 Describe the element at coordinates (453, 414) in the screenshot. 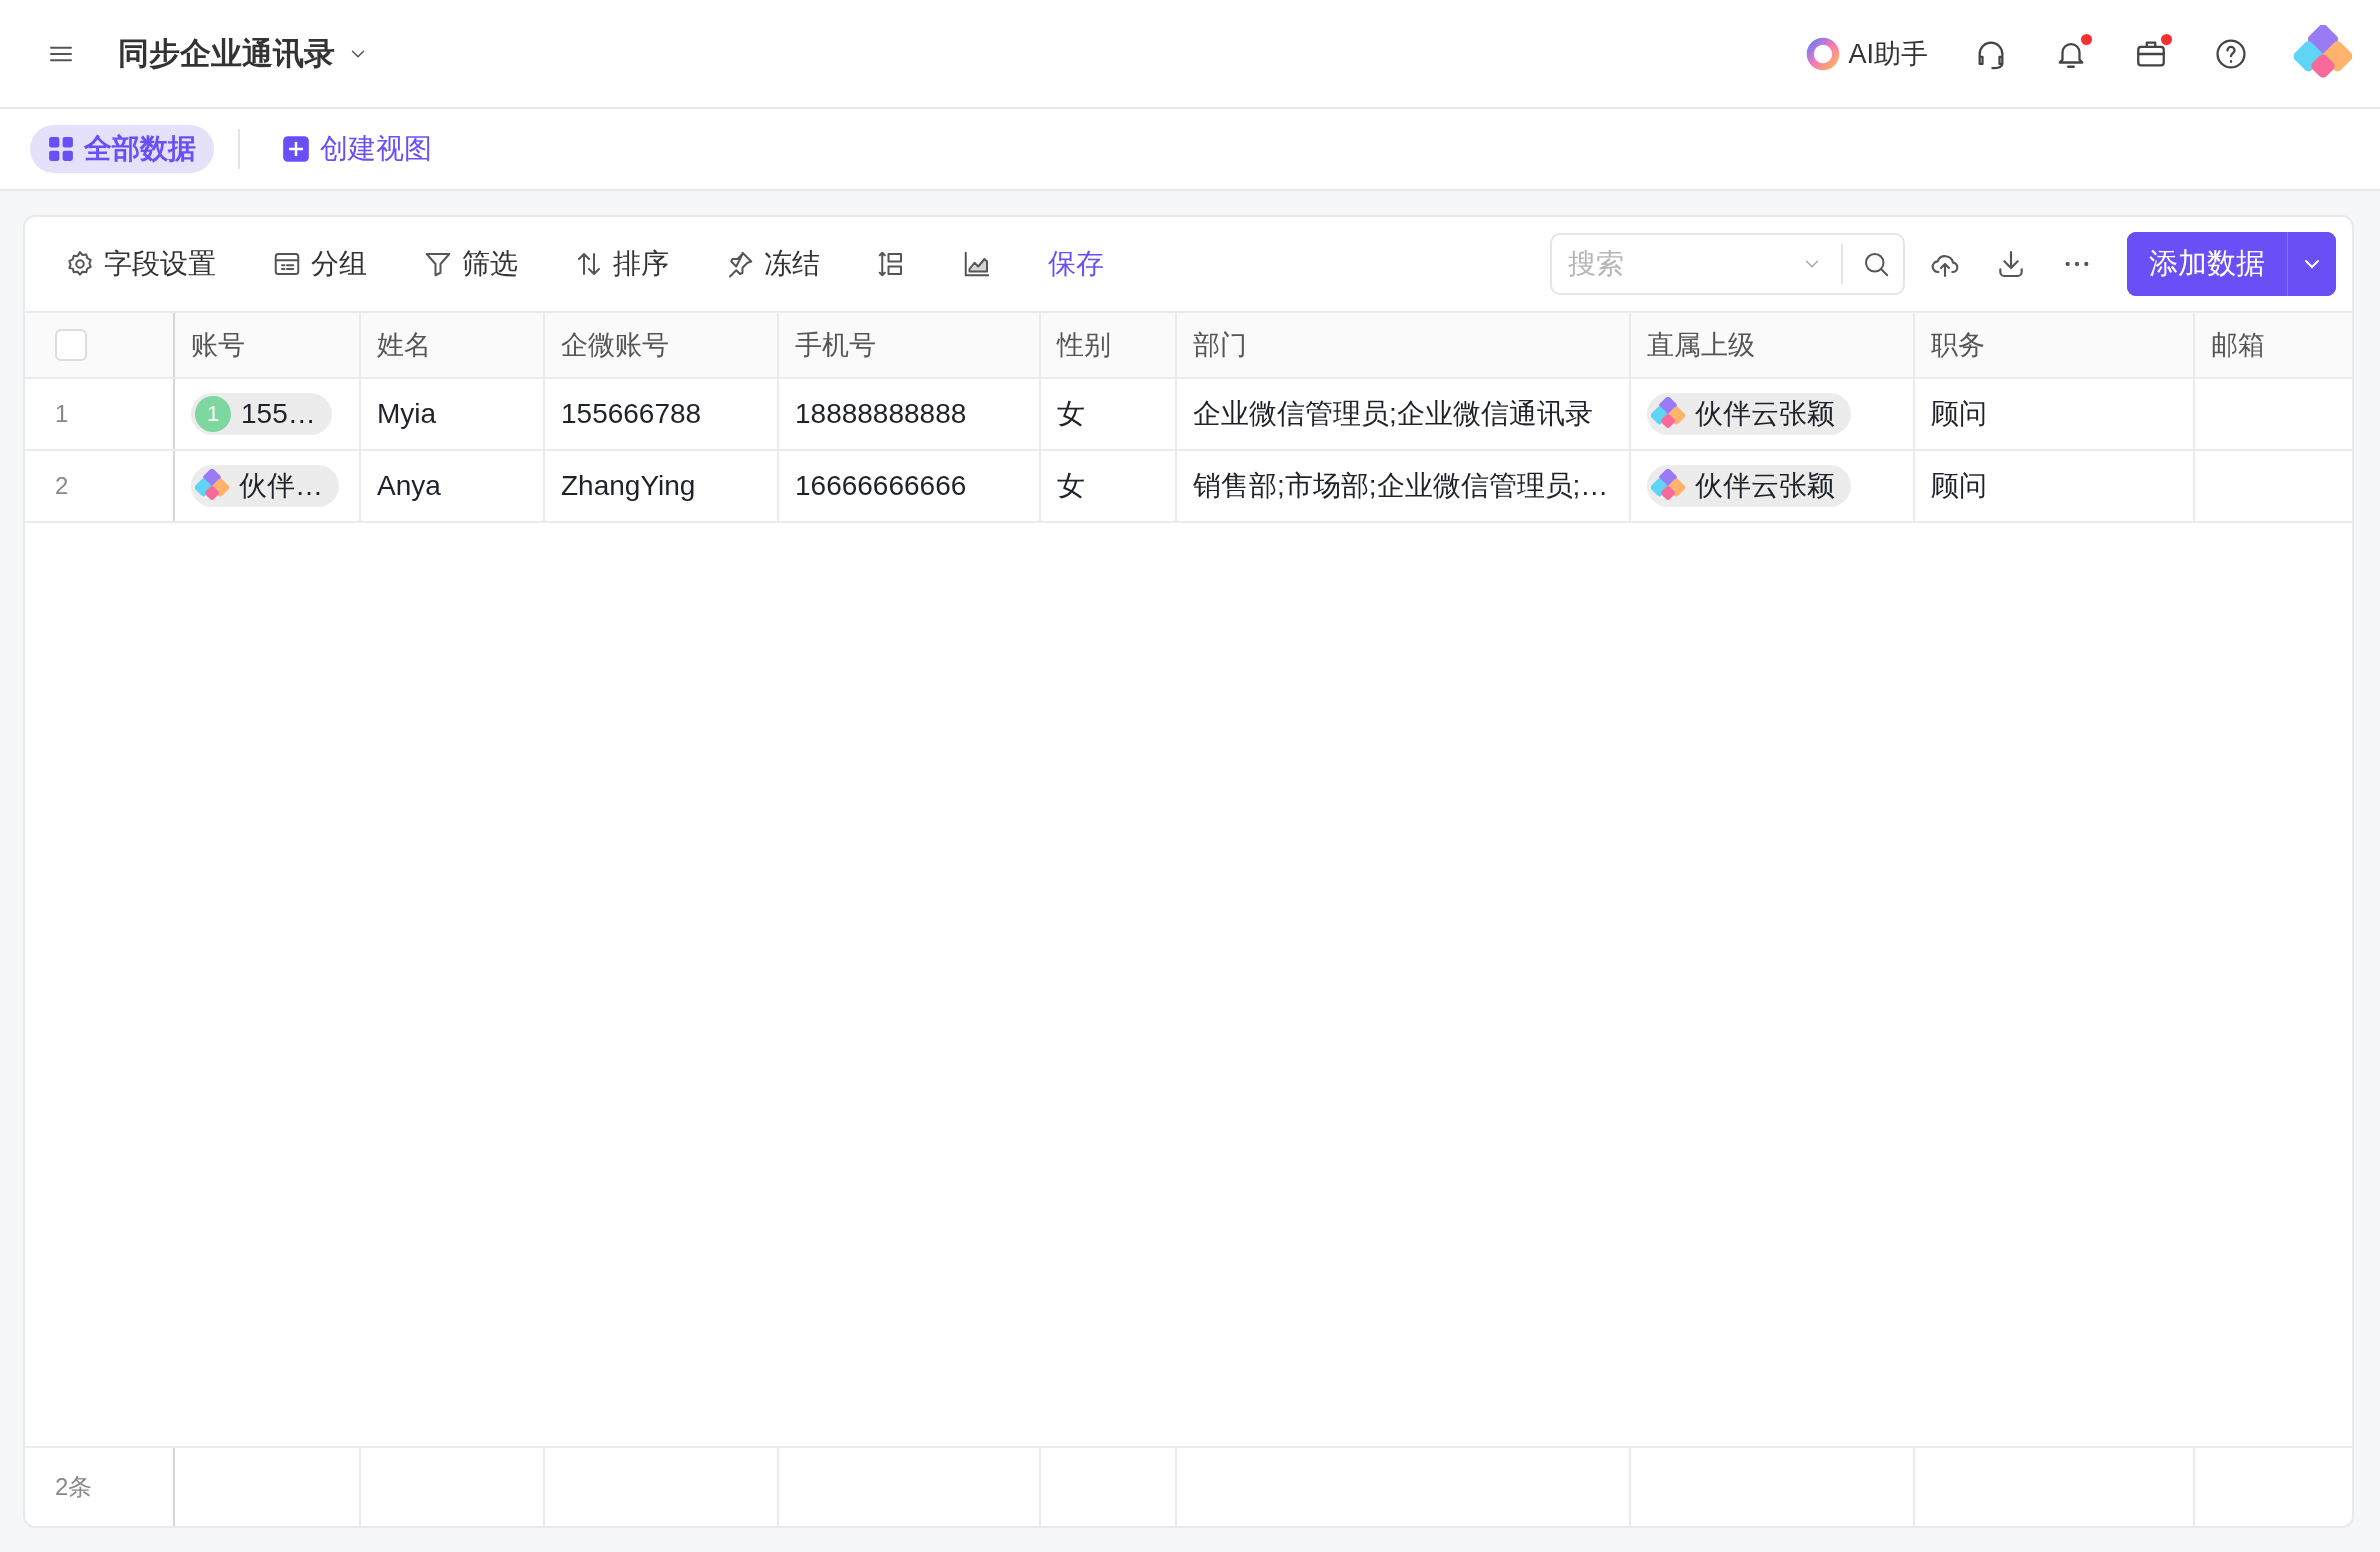

I see `table-cell: Myia` at that location.